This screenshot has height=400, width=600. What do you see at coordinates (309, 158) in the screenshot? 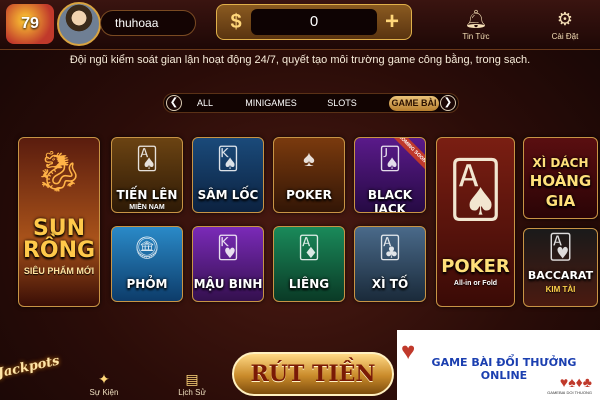
I see `chips-icon: ♠` at bounding box center [309, 158].